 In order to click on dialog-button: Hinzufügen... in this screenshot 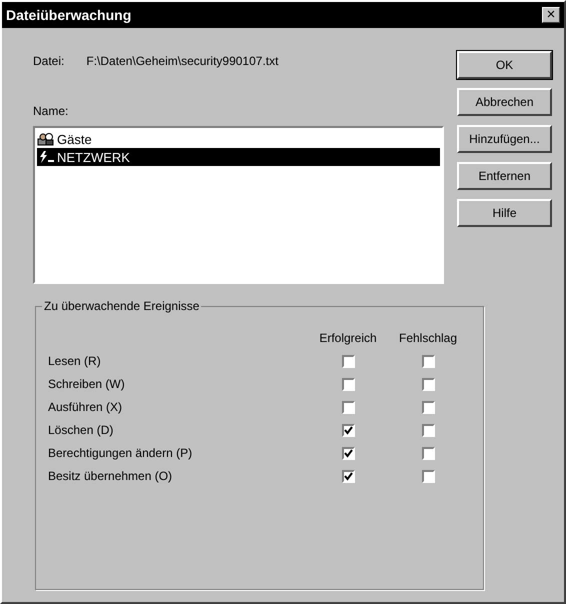, I will do `click(504, 139)`.